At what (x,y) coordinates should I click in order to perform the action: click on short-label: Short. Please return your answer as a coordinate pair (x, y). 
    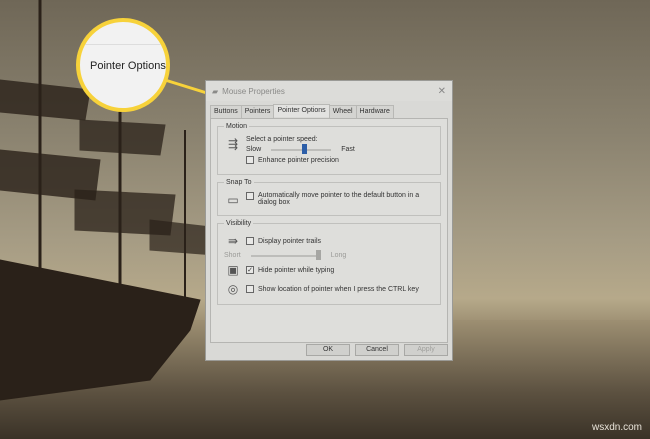
    Looking at the image, I should click on (232, 255).